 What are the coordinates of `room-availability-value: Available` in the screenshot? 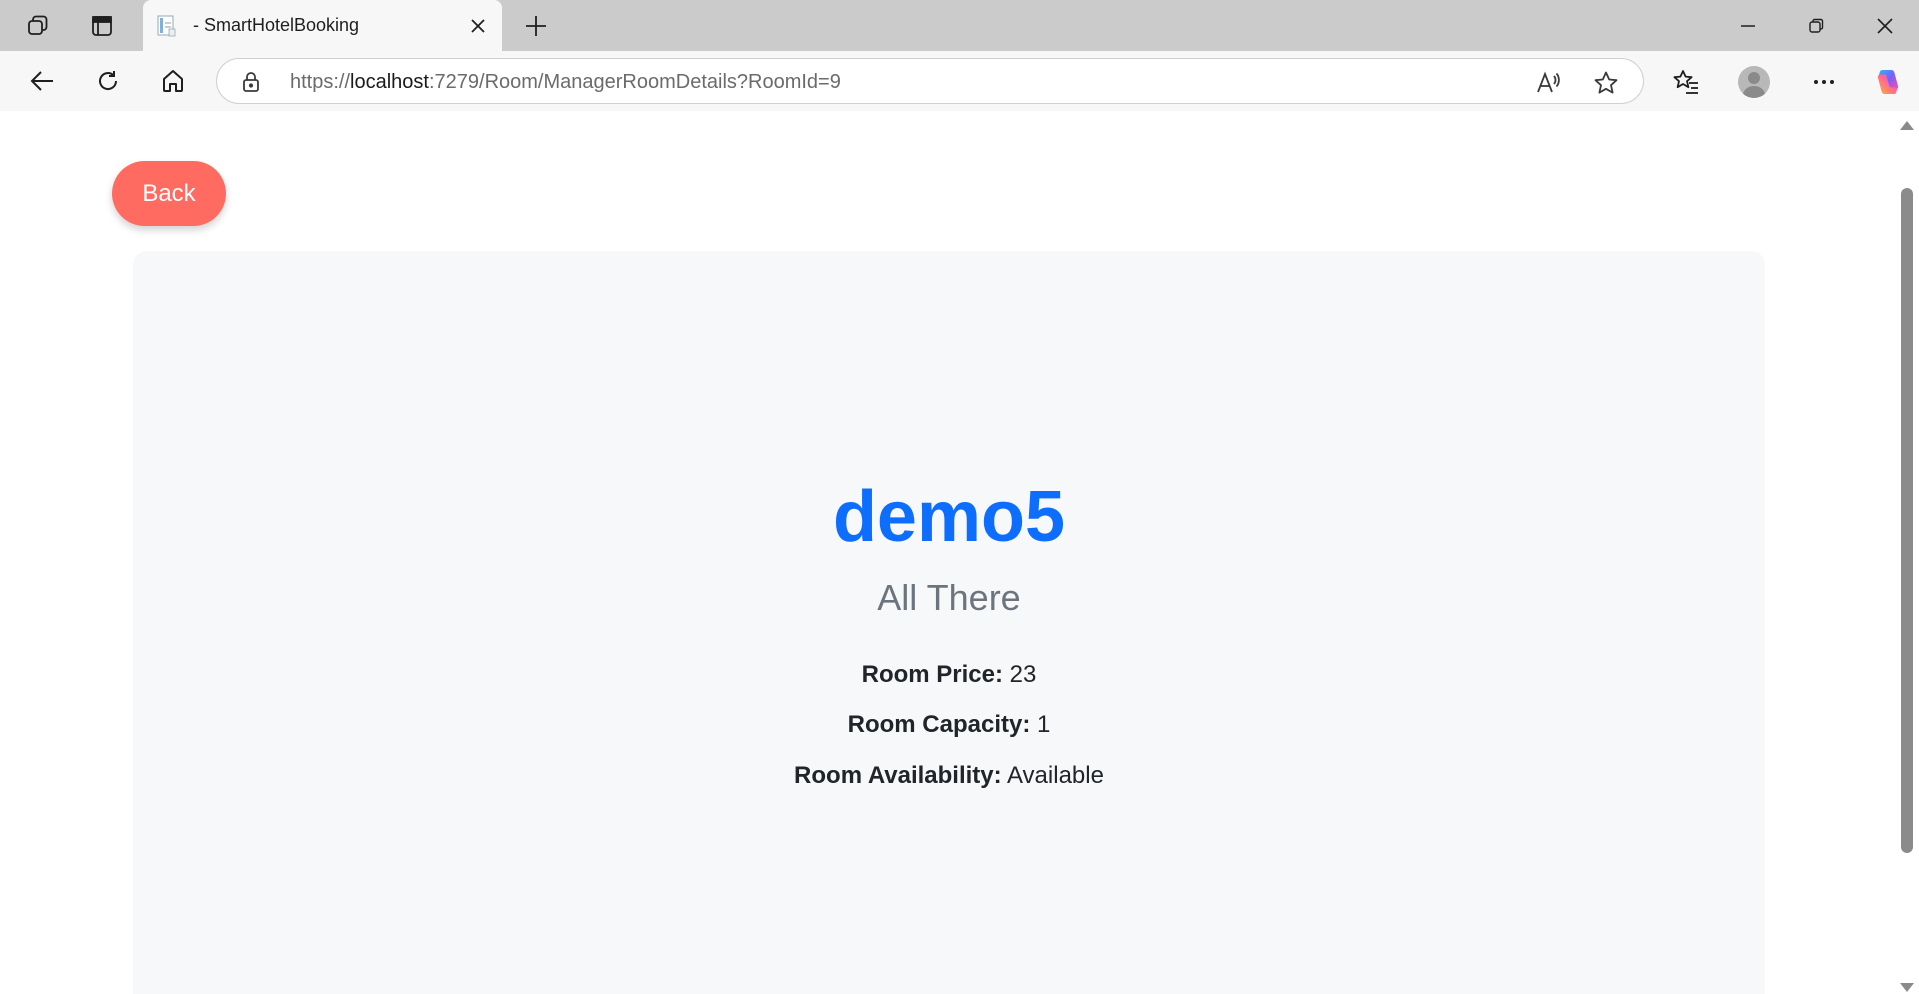 It's located at (1055, 775).